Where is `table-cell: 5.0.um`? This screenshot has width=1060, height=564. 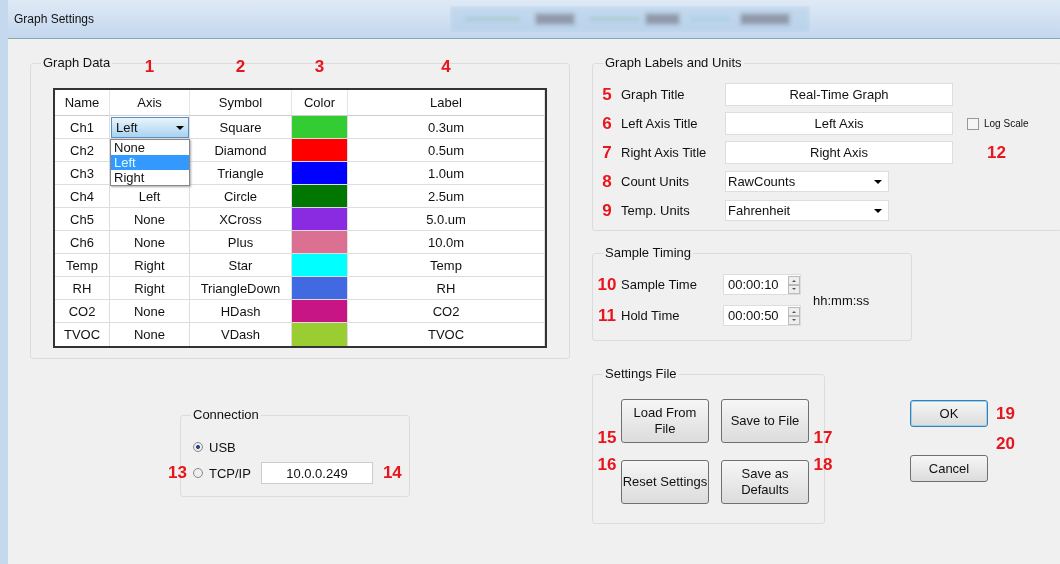
table-cell: 5.0.um is located at coordinates (446, 219).